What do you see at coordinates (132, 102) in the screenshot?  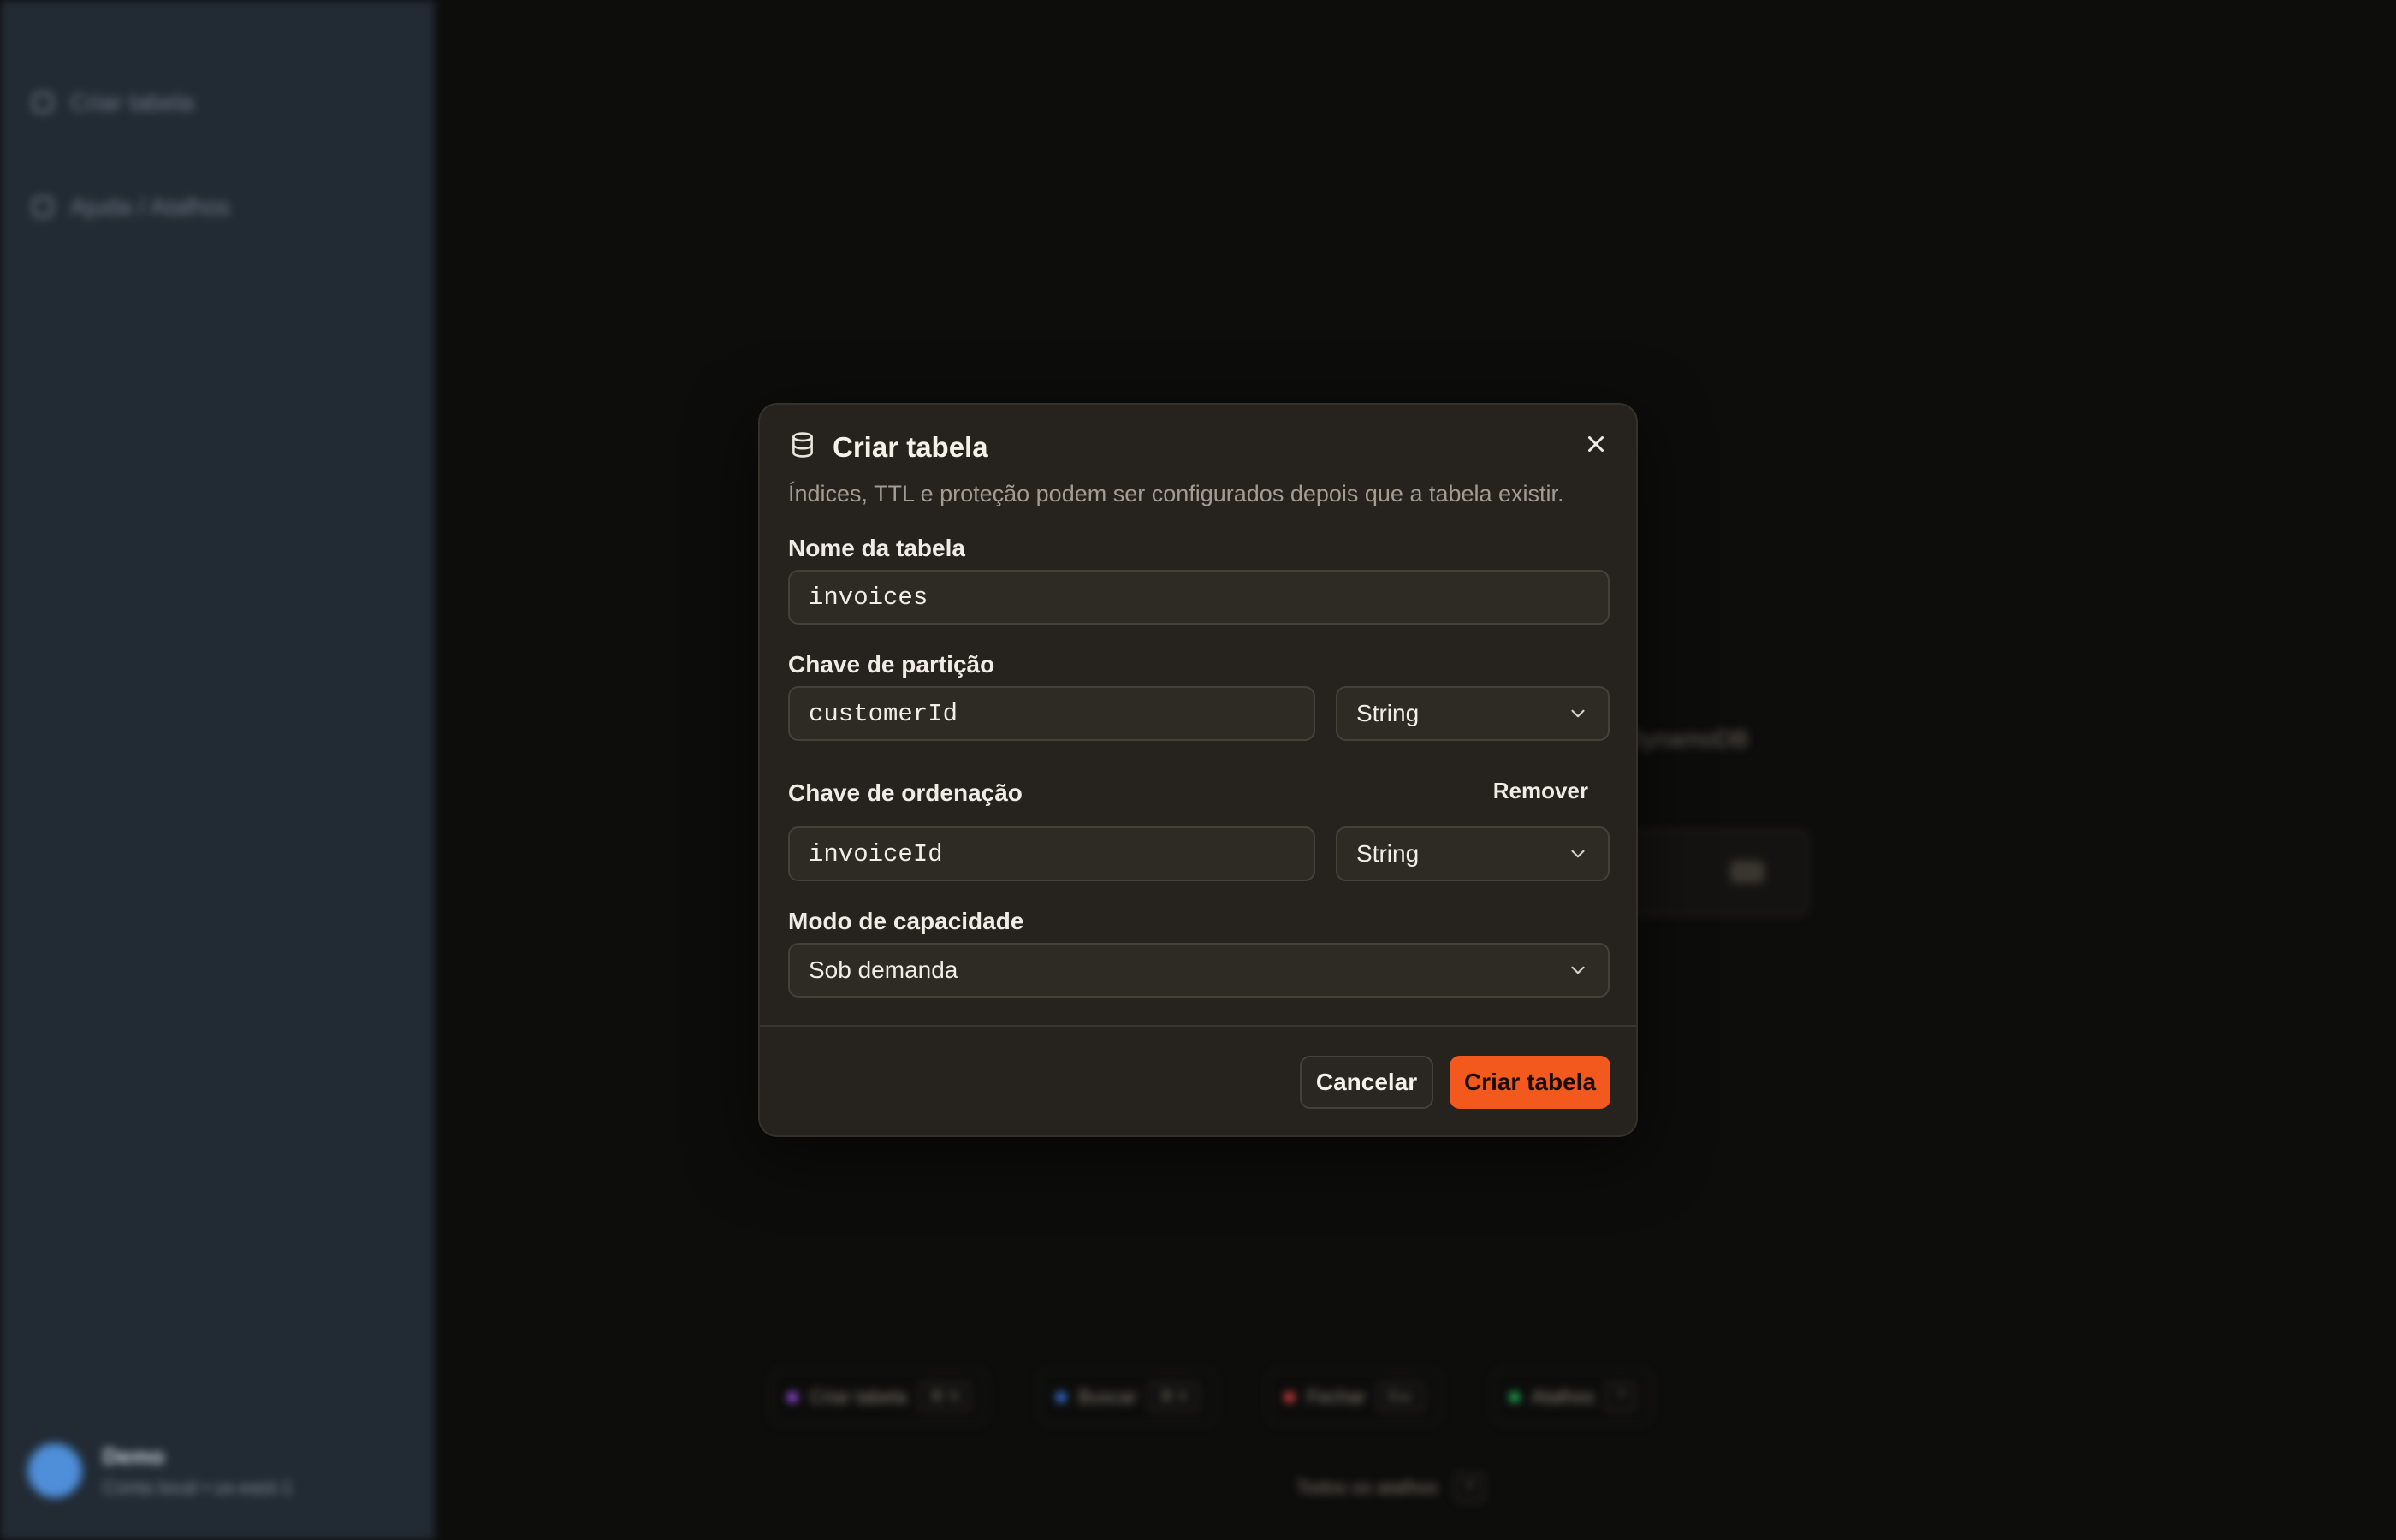 I see `sidebar-item-label: Criar tabela` at bounding box center [132, 102].